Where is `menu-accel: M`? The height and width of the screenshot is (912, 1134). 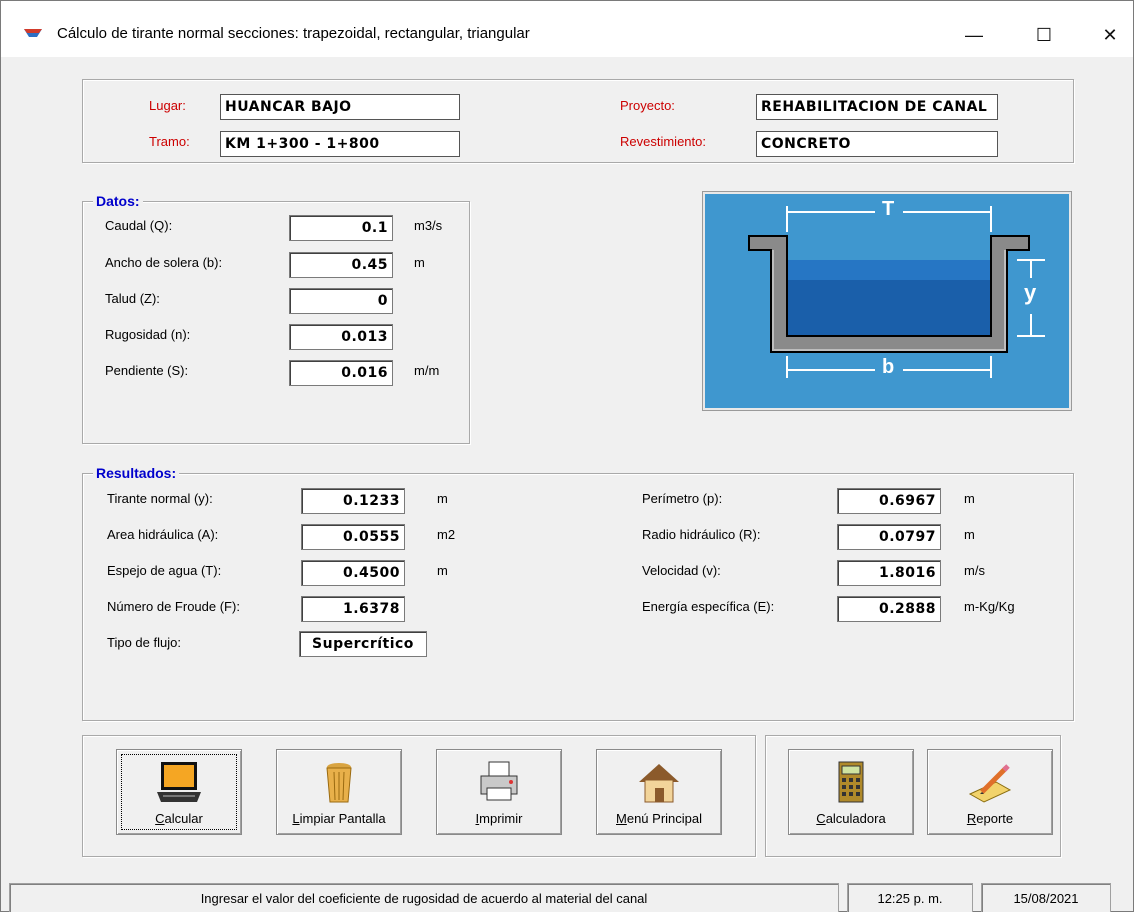
menu-accel: M is located at coordinates (621, 818).